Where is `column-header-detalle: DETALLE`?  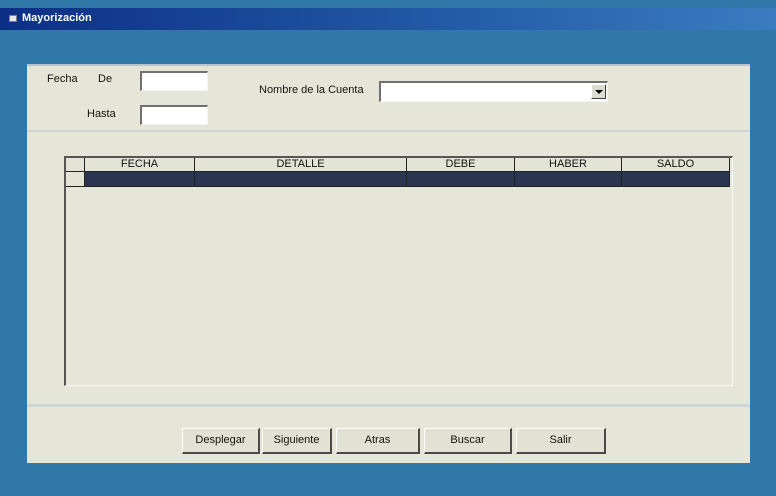
column-header-detalle: DETALLE is located at coordinates (301, 165).